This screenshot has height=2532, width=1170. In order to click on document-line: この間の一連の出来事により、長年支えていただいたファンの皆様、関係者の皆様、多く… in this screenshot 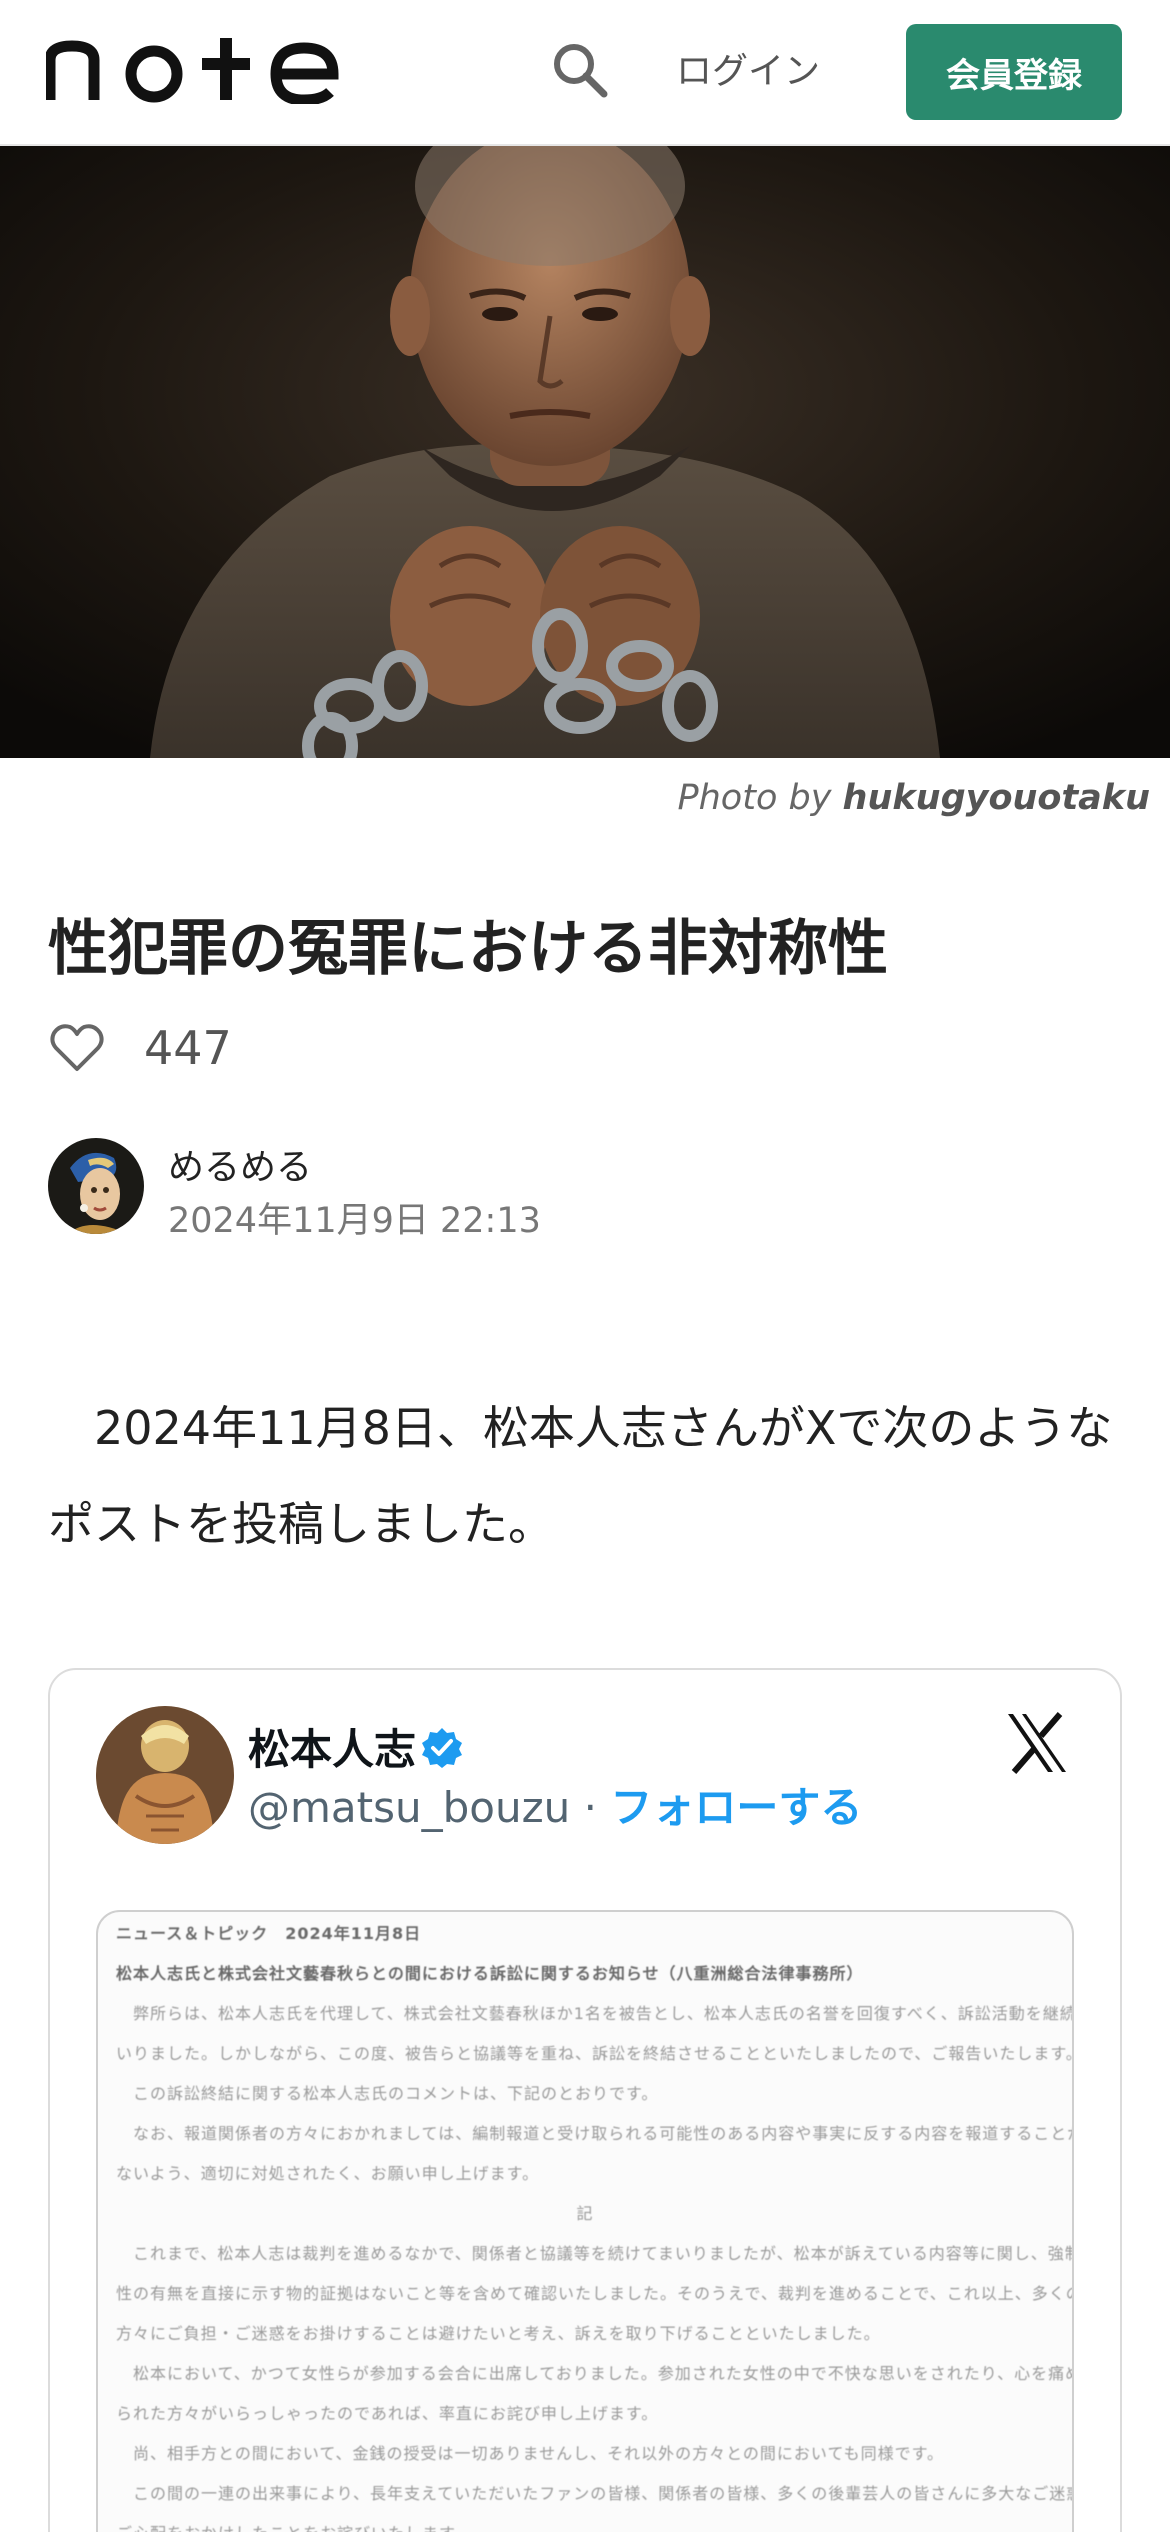, I will do `click(594, 2492)`.